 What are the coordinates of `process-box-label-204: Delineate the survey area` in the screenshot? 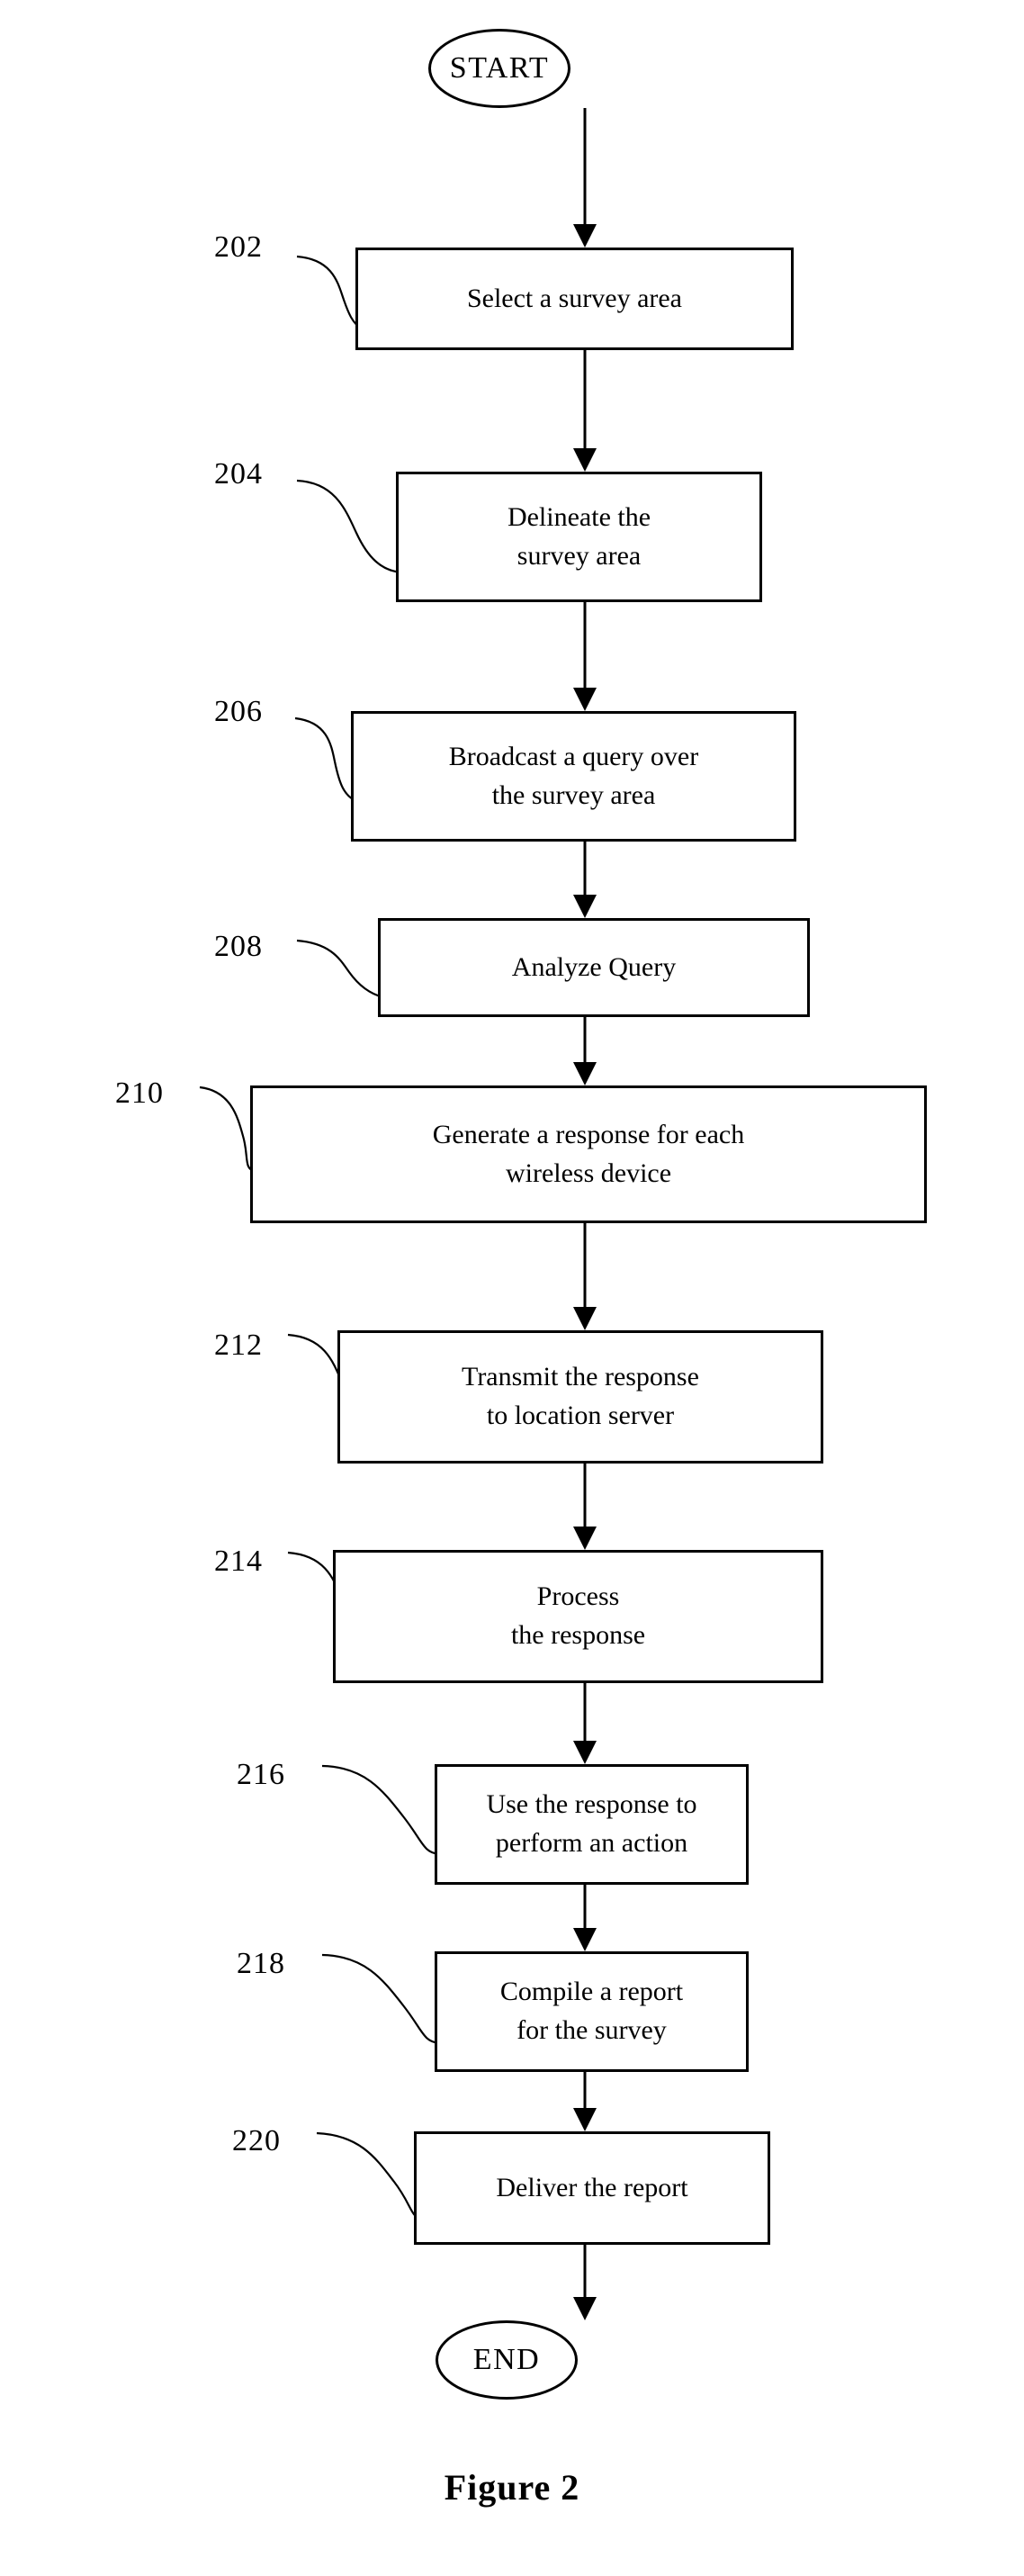 It's located at (579, 536).